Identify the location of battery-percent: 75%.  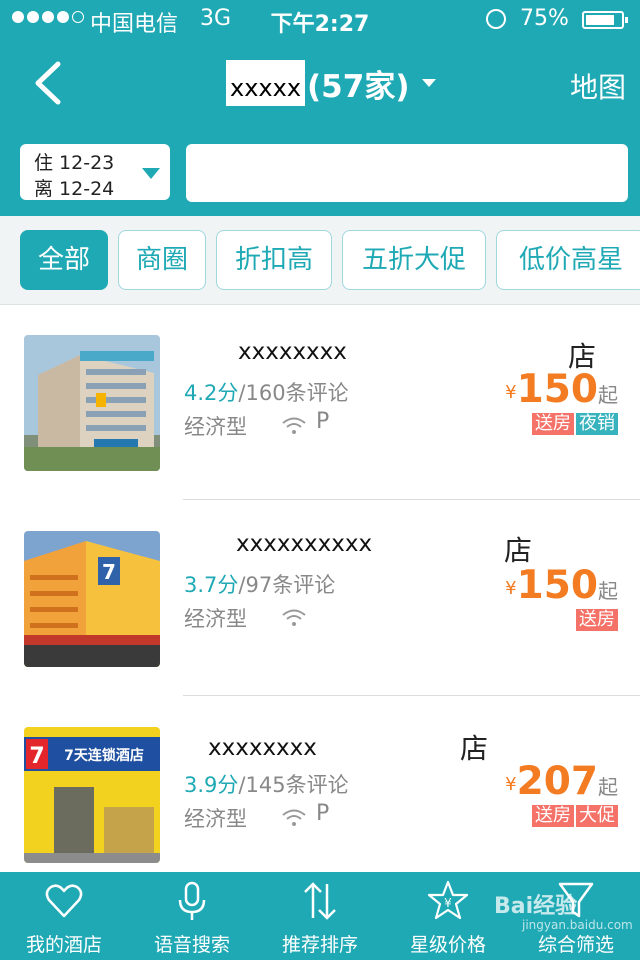
(544, 18).